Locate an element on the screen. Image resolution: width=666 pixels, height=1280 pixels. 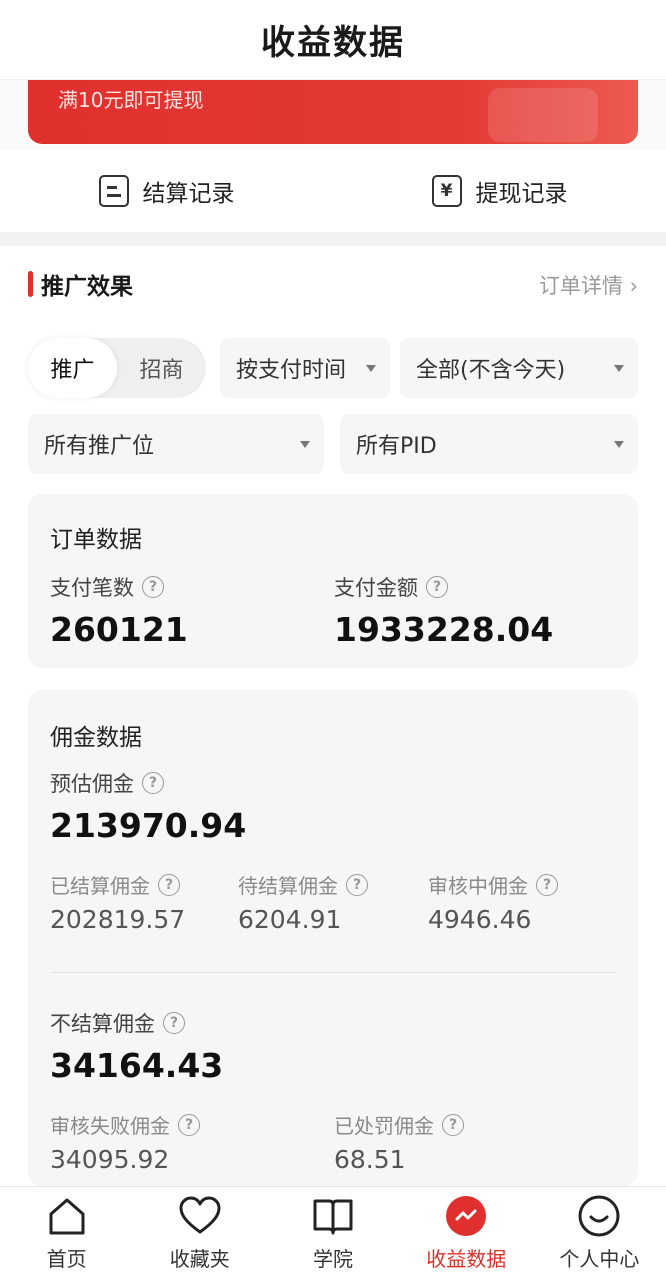
pid-dropdown: 所有PID is located at coordinates (489, 444).